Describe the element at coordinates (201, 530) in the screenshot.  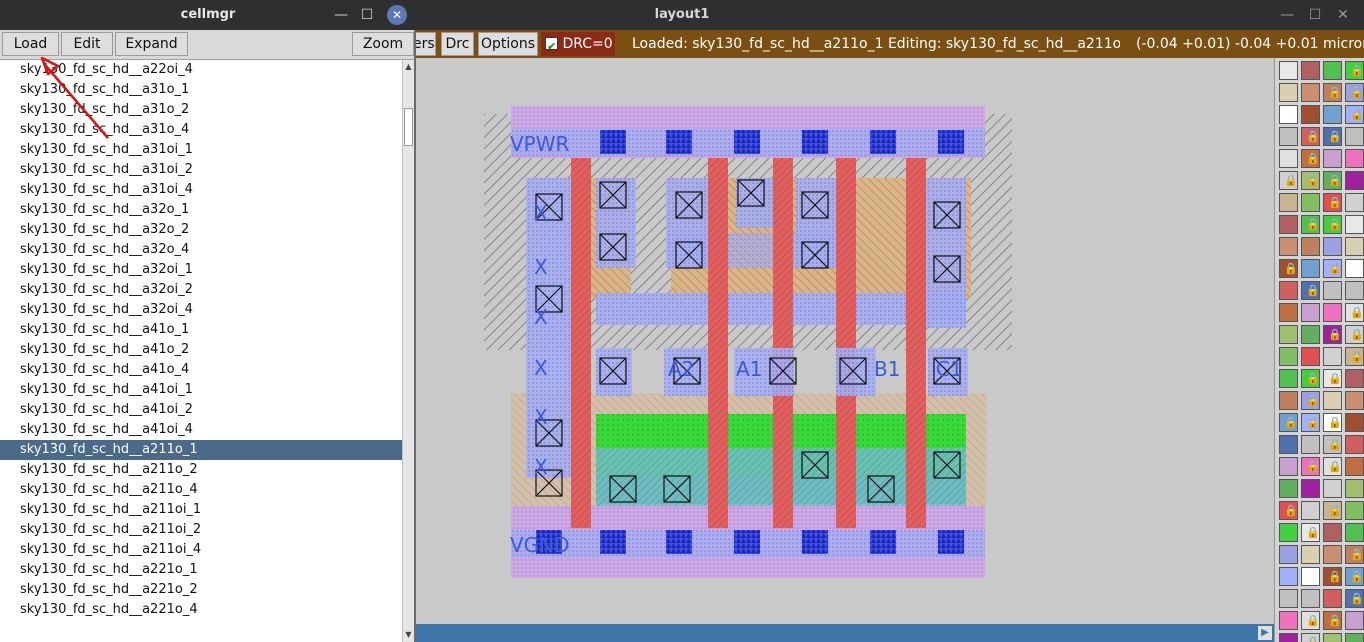
I see `cell-list-item: sky130_fd_sc_hd__a211oi_2` at that location.